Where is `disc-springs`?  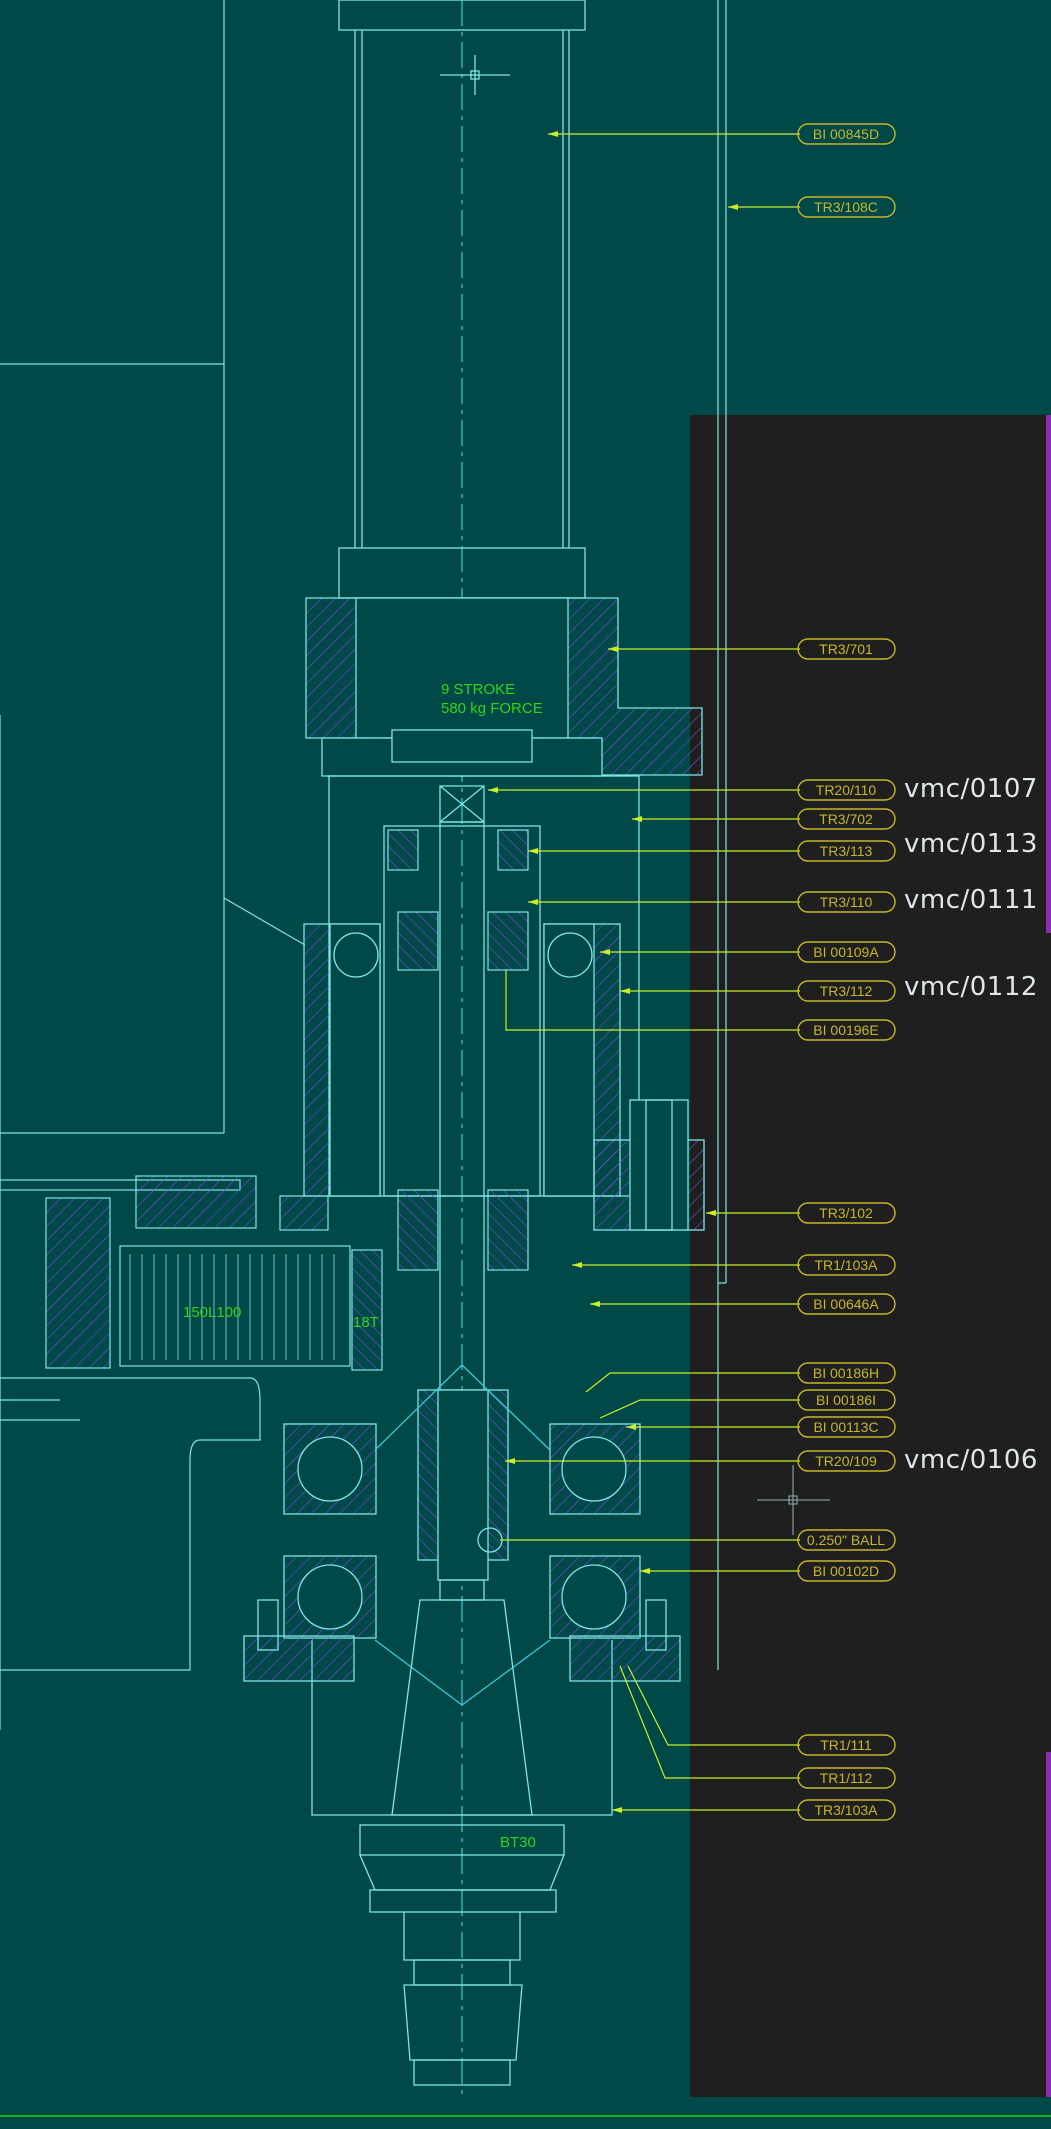
disc-springs is located at coordinates (458, 1050).